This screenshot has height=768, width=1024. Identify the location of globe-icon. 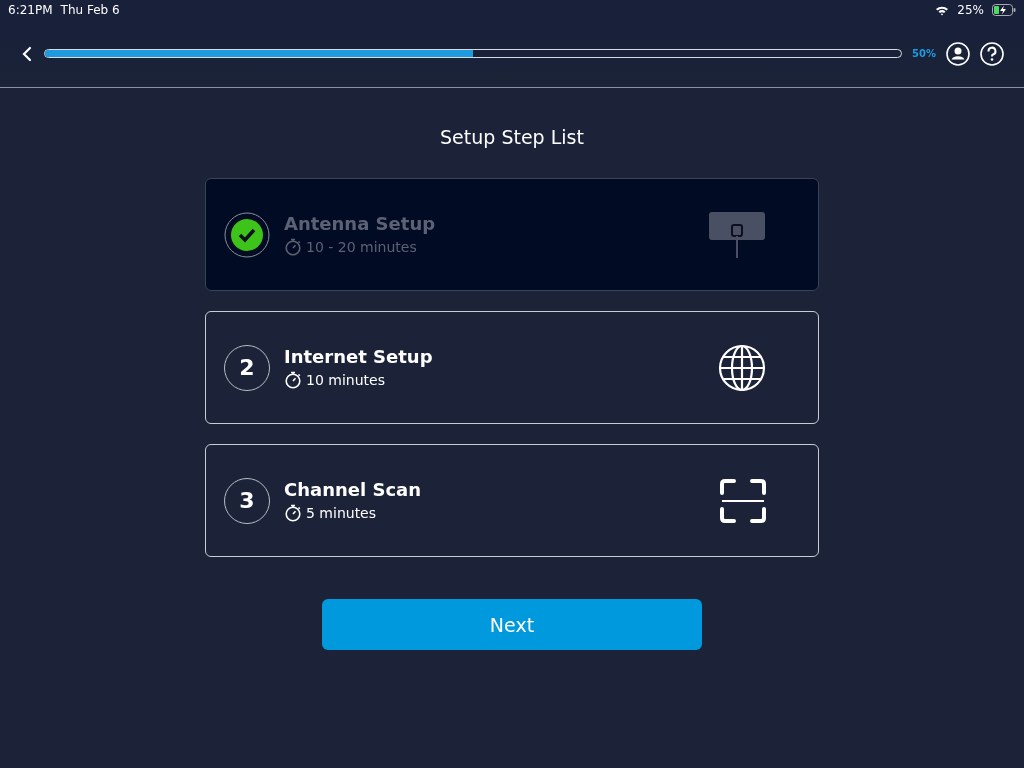
(742, 367).